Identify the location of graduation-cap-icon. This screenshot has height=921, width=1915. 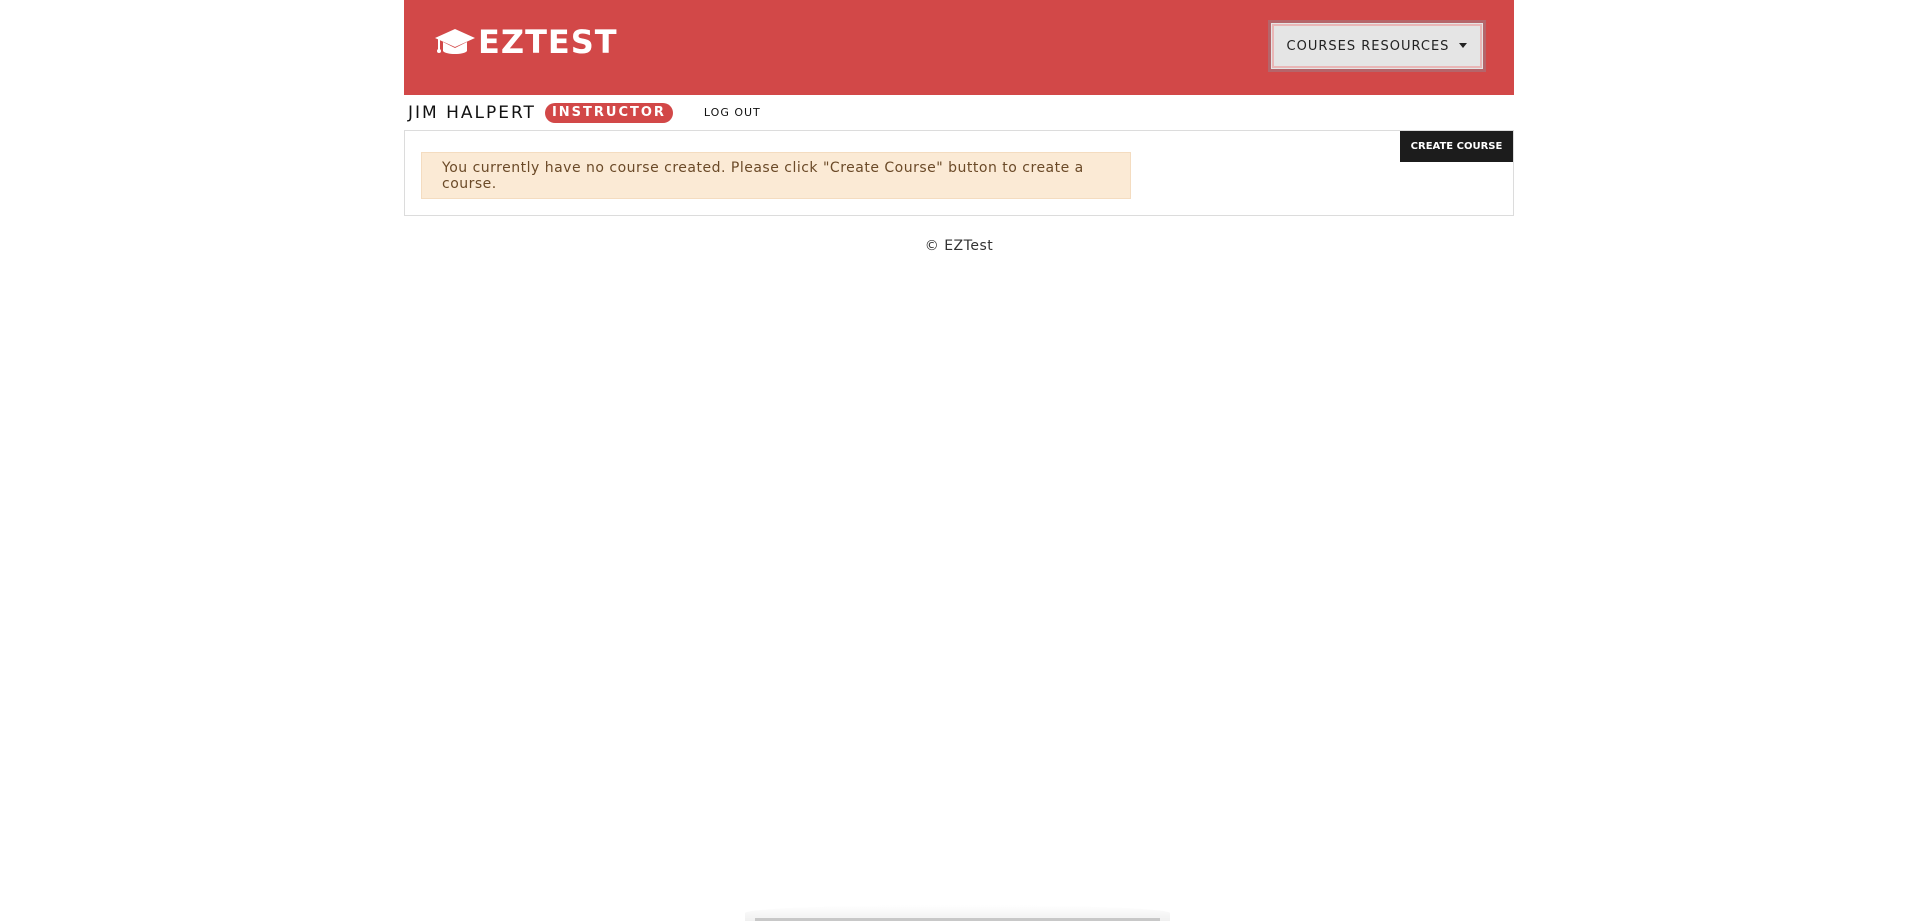
(455, 42).